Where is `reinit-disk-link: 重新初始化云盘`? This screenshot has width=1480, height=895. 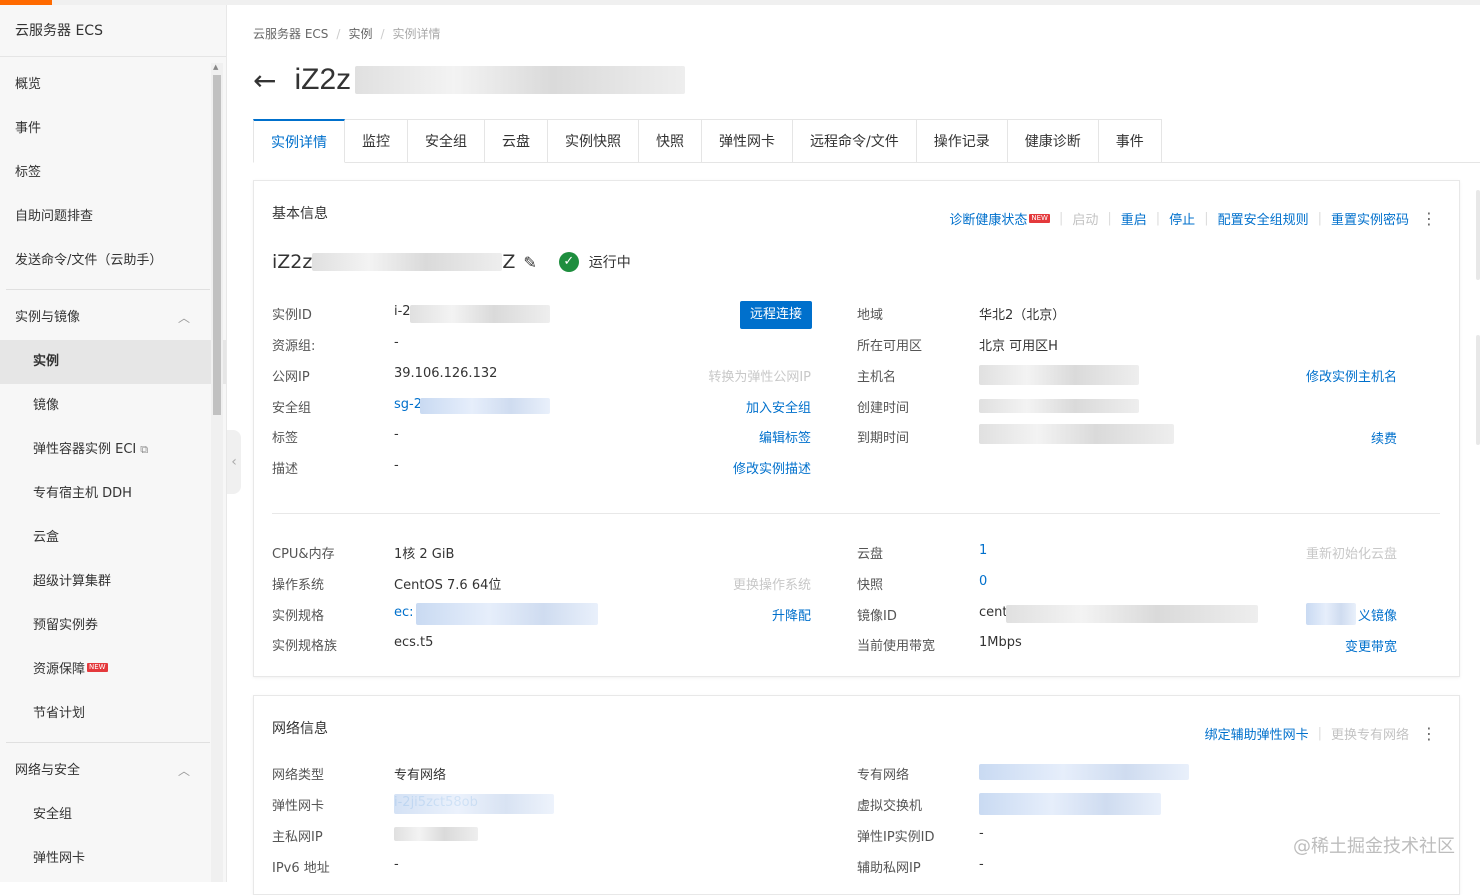
reinit-disk-link: 重新初始化云盘 is located at coordinates (1351, 552).